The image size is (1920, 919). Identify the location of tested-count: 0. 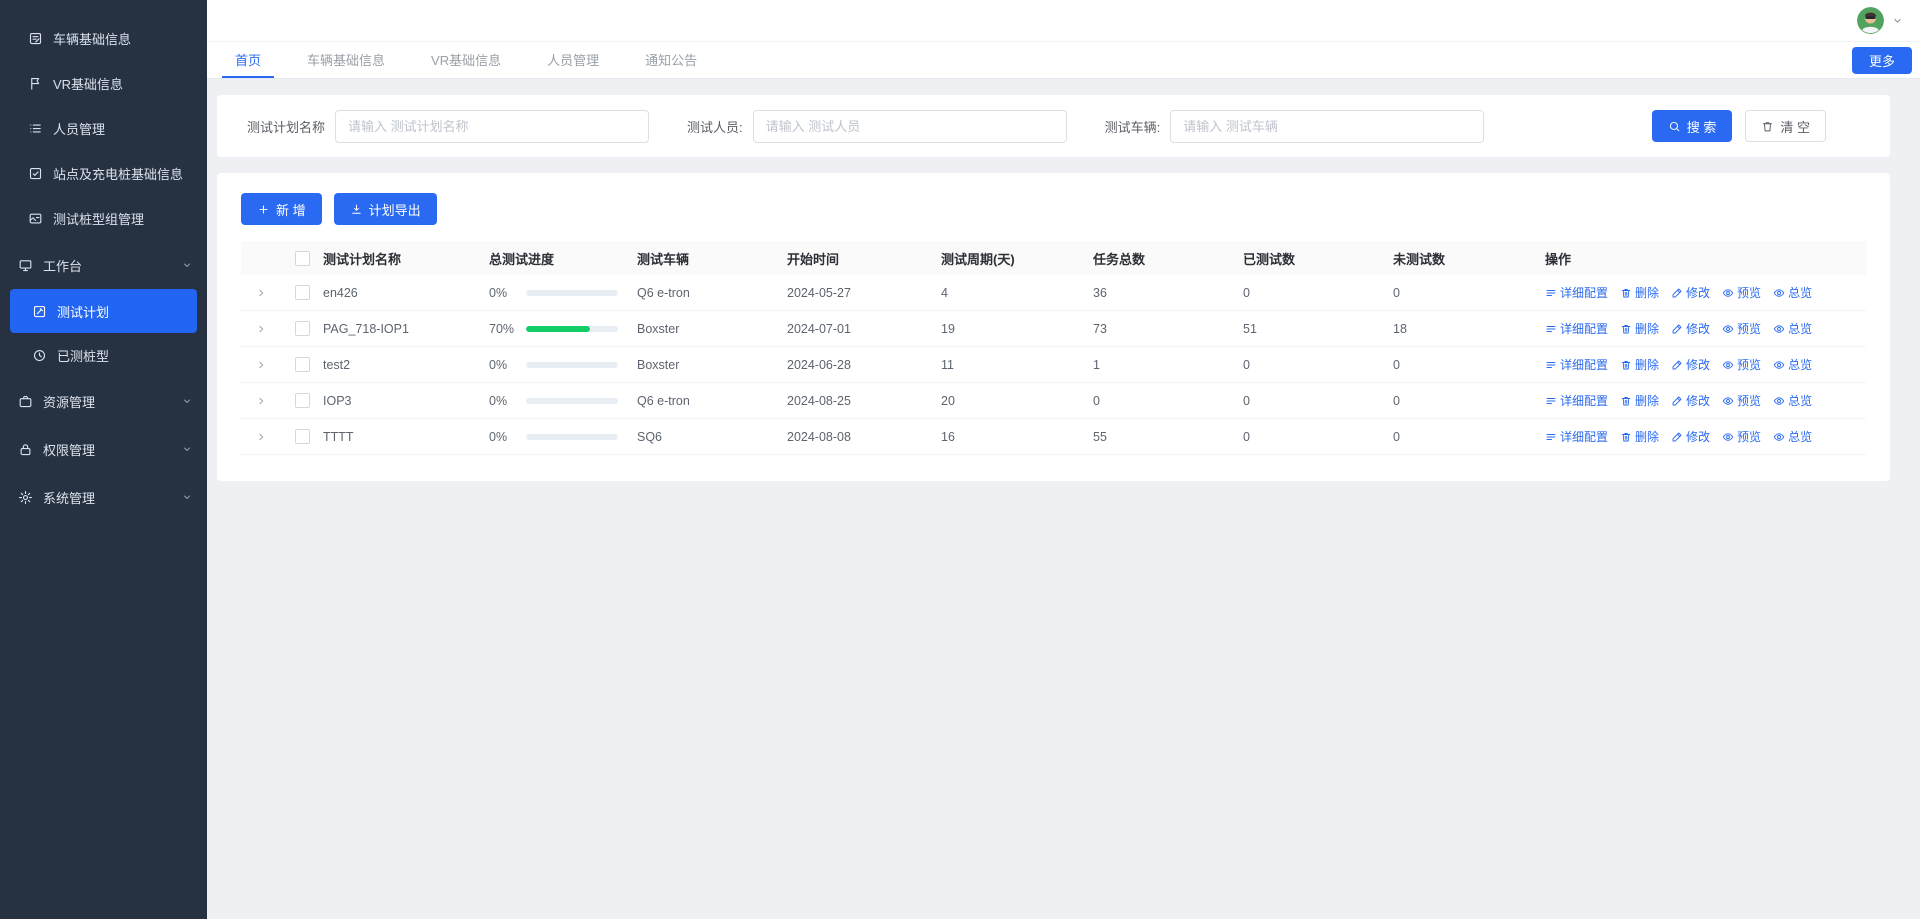
(1246, 292).